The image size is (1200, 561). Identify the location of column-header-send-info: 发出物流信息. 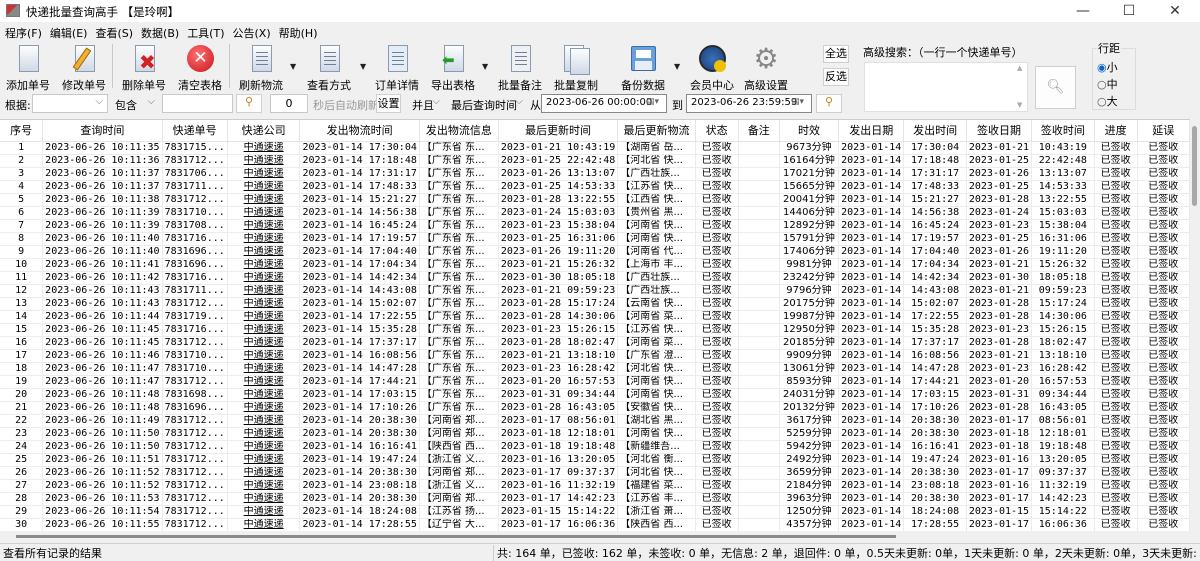
(459, 131).